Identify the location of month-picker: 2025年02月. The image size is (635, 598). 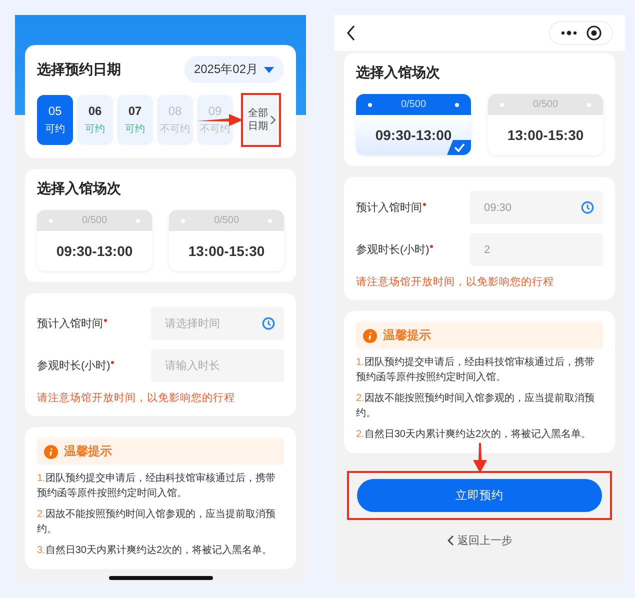
(234, 69).